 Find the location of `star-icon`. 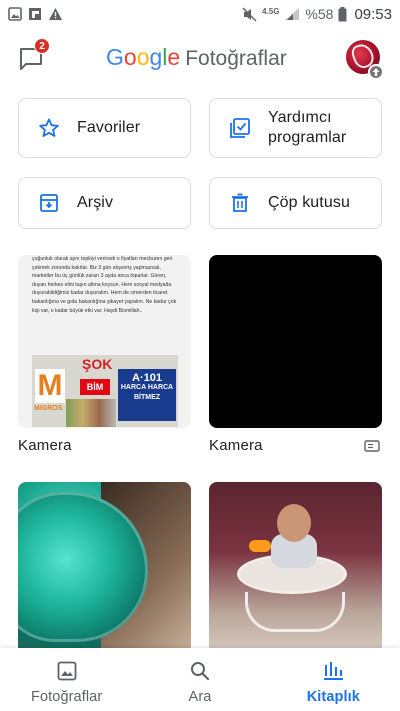

star-icon is located at coordinates (49, 127).